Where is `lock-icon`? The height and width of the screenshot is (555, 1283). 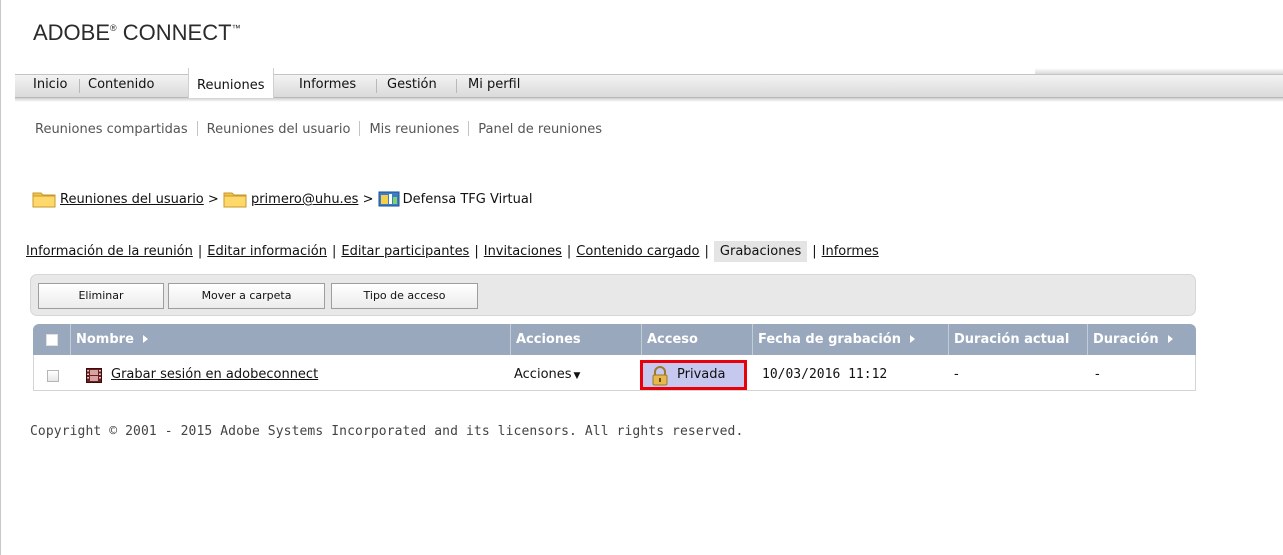 lock-icon is located at coordinates (660, 376).